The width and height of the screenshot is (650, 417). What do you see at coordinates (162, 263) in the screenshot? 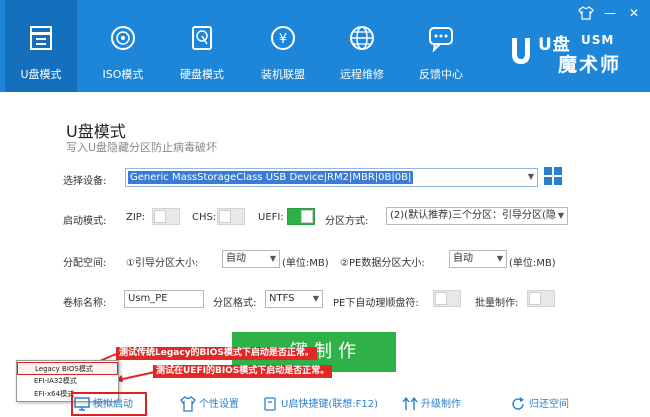
I see `boot-size-label: ①引导分区大小:` at bounding box center [162, 263].